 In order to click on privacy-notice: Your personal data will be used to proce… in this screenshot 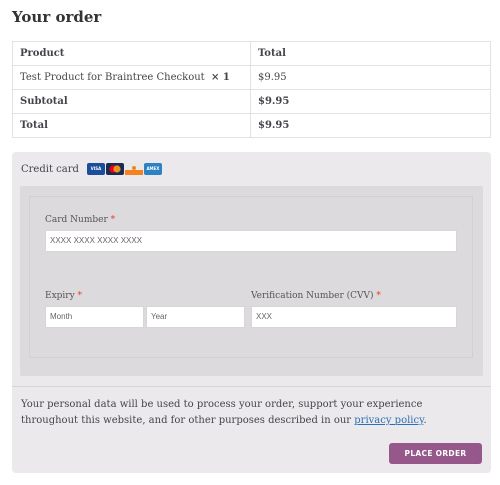, I will do `click(224, 412)`.